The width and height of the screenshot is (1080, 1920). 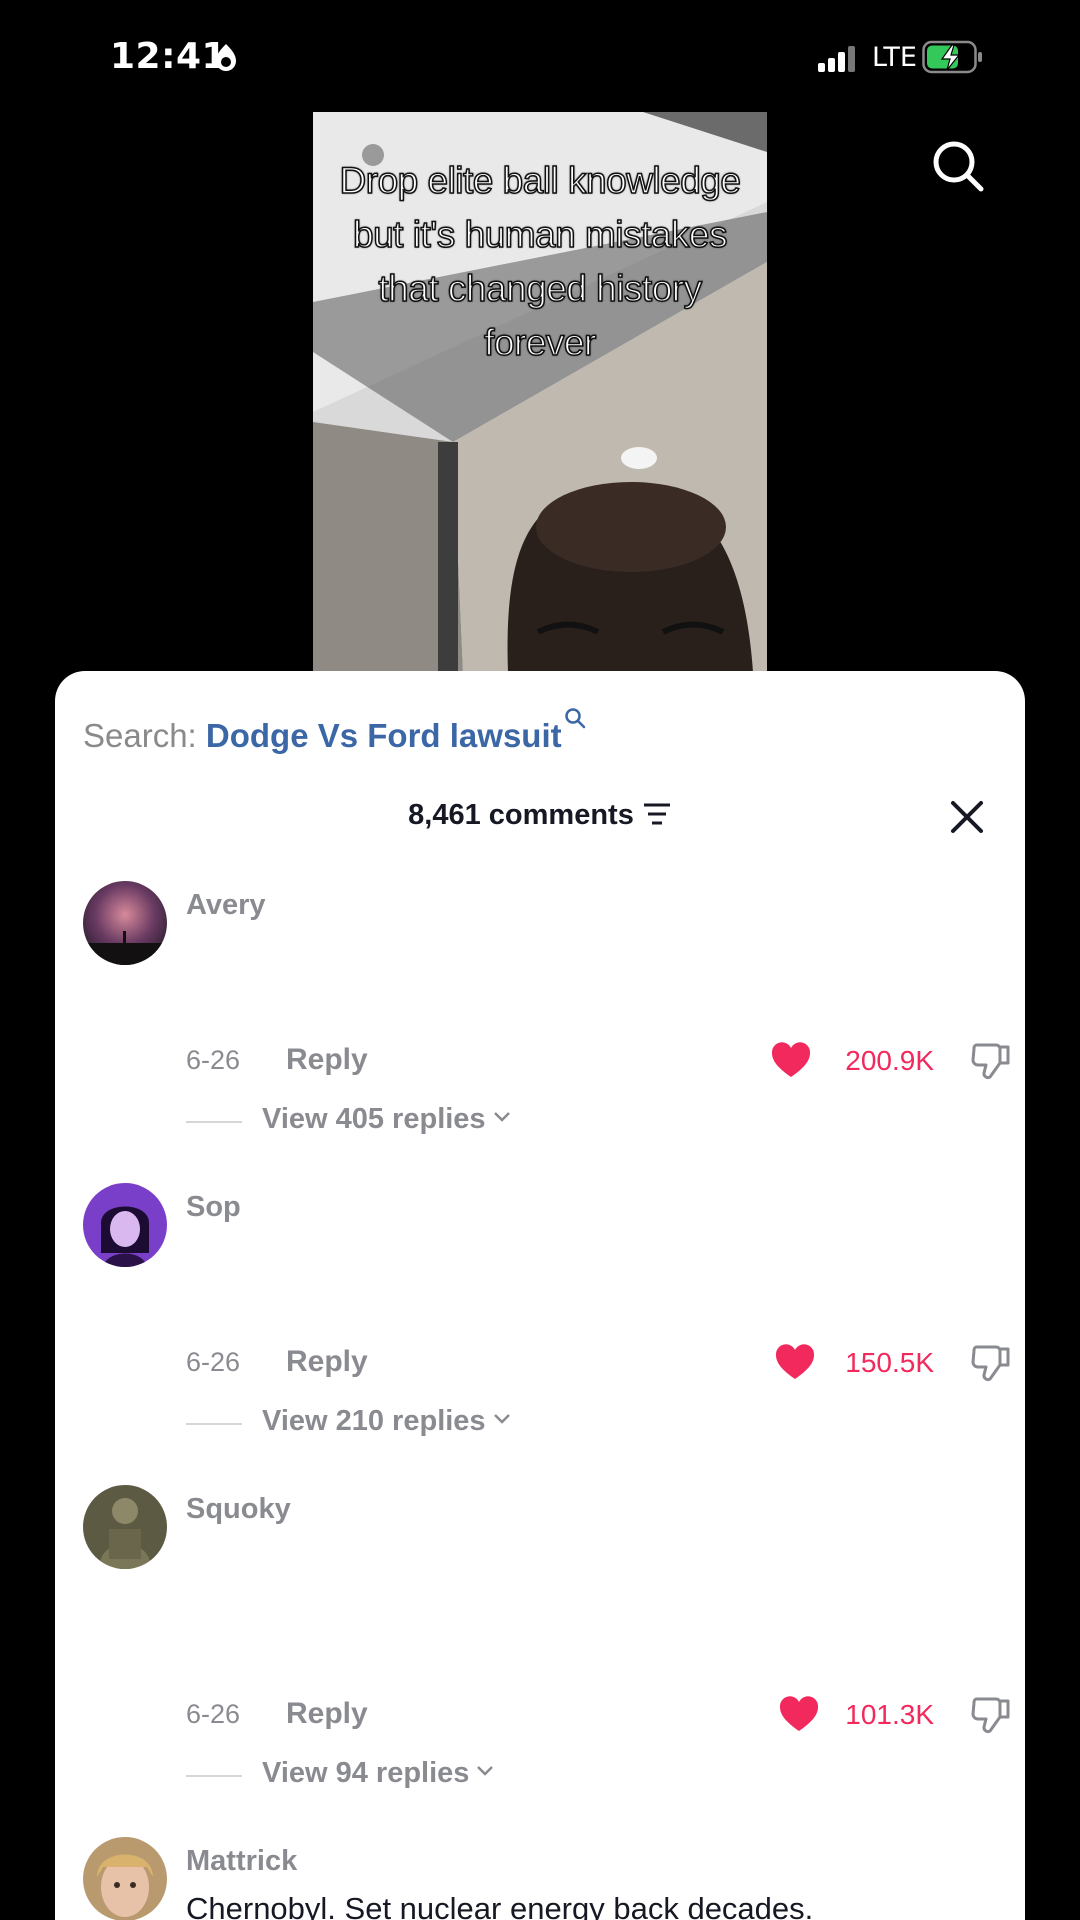 I want to click on comment-actions: 6-26 Reply 101.3K, so click(x=601, y=1715).